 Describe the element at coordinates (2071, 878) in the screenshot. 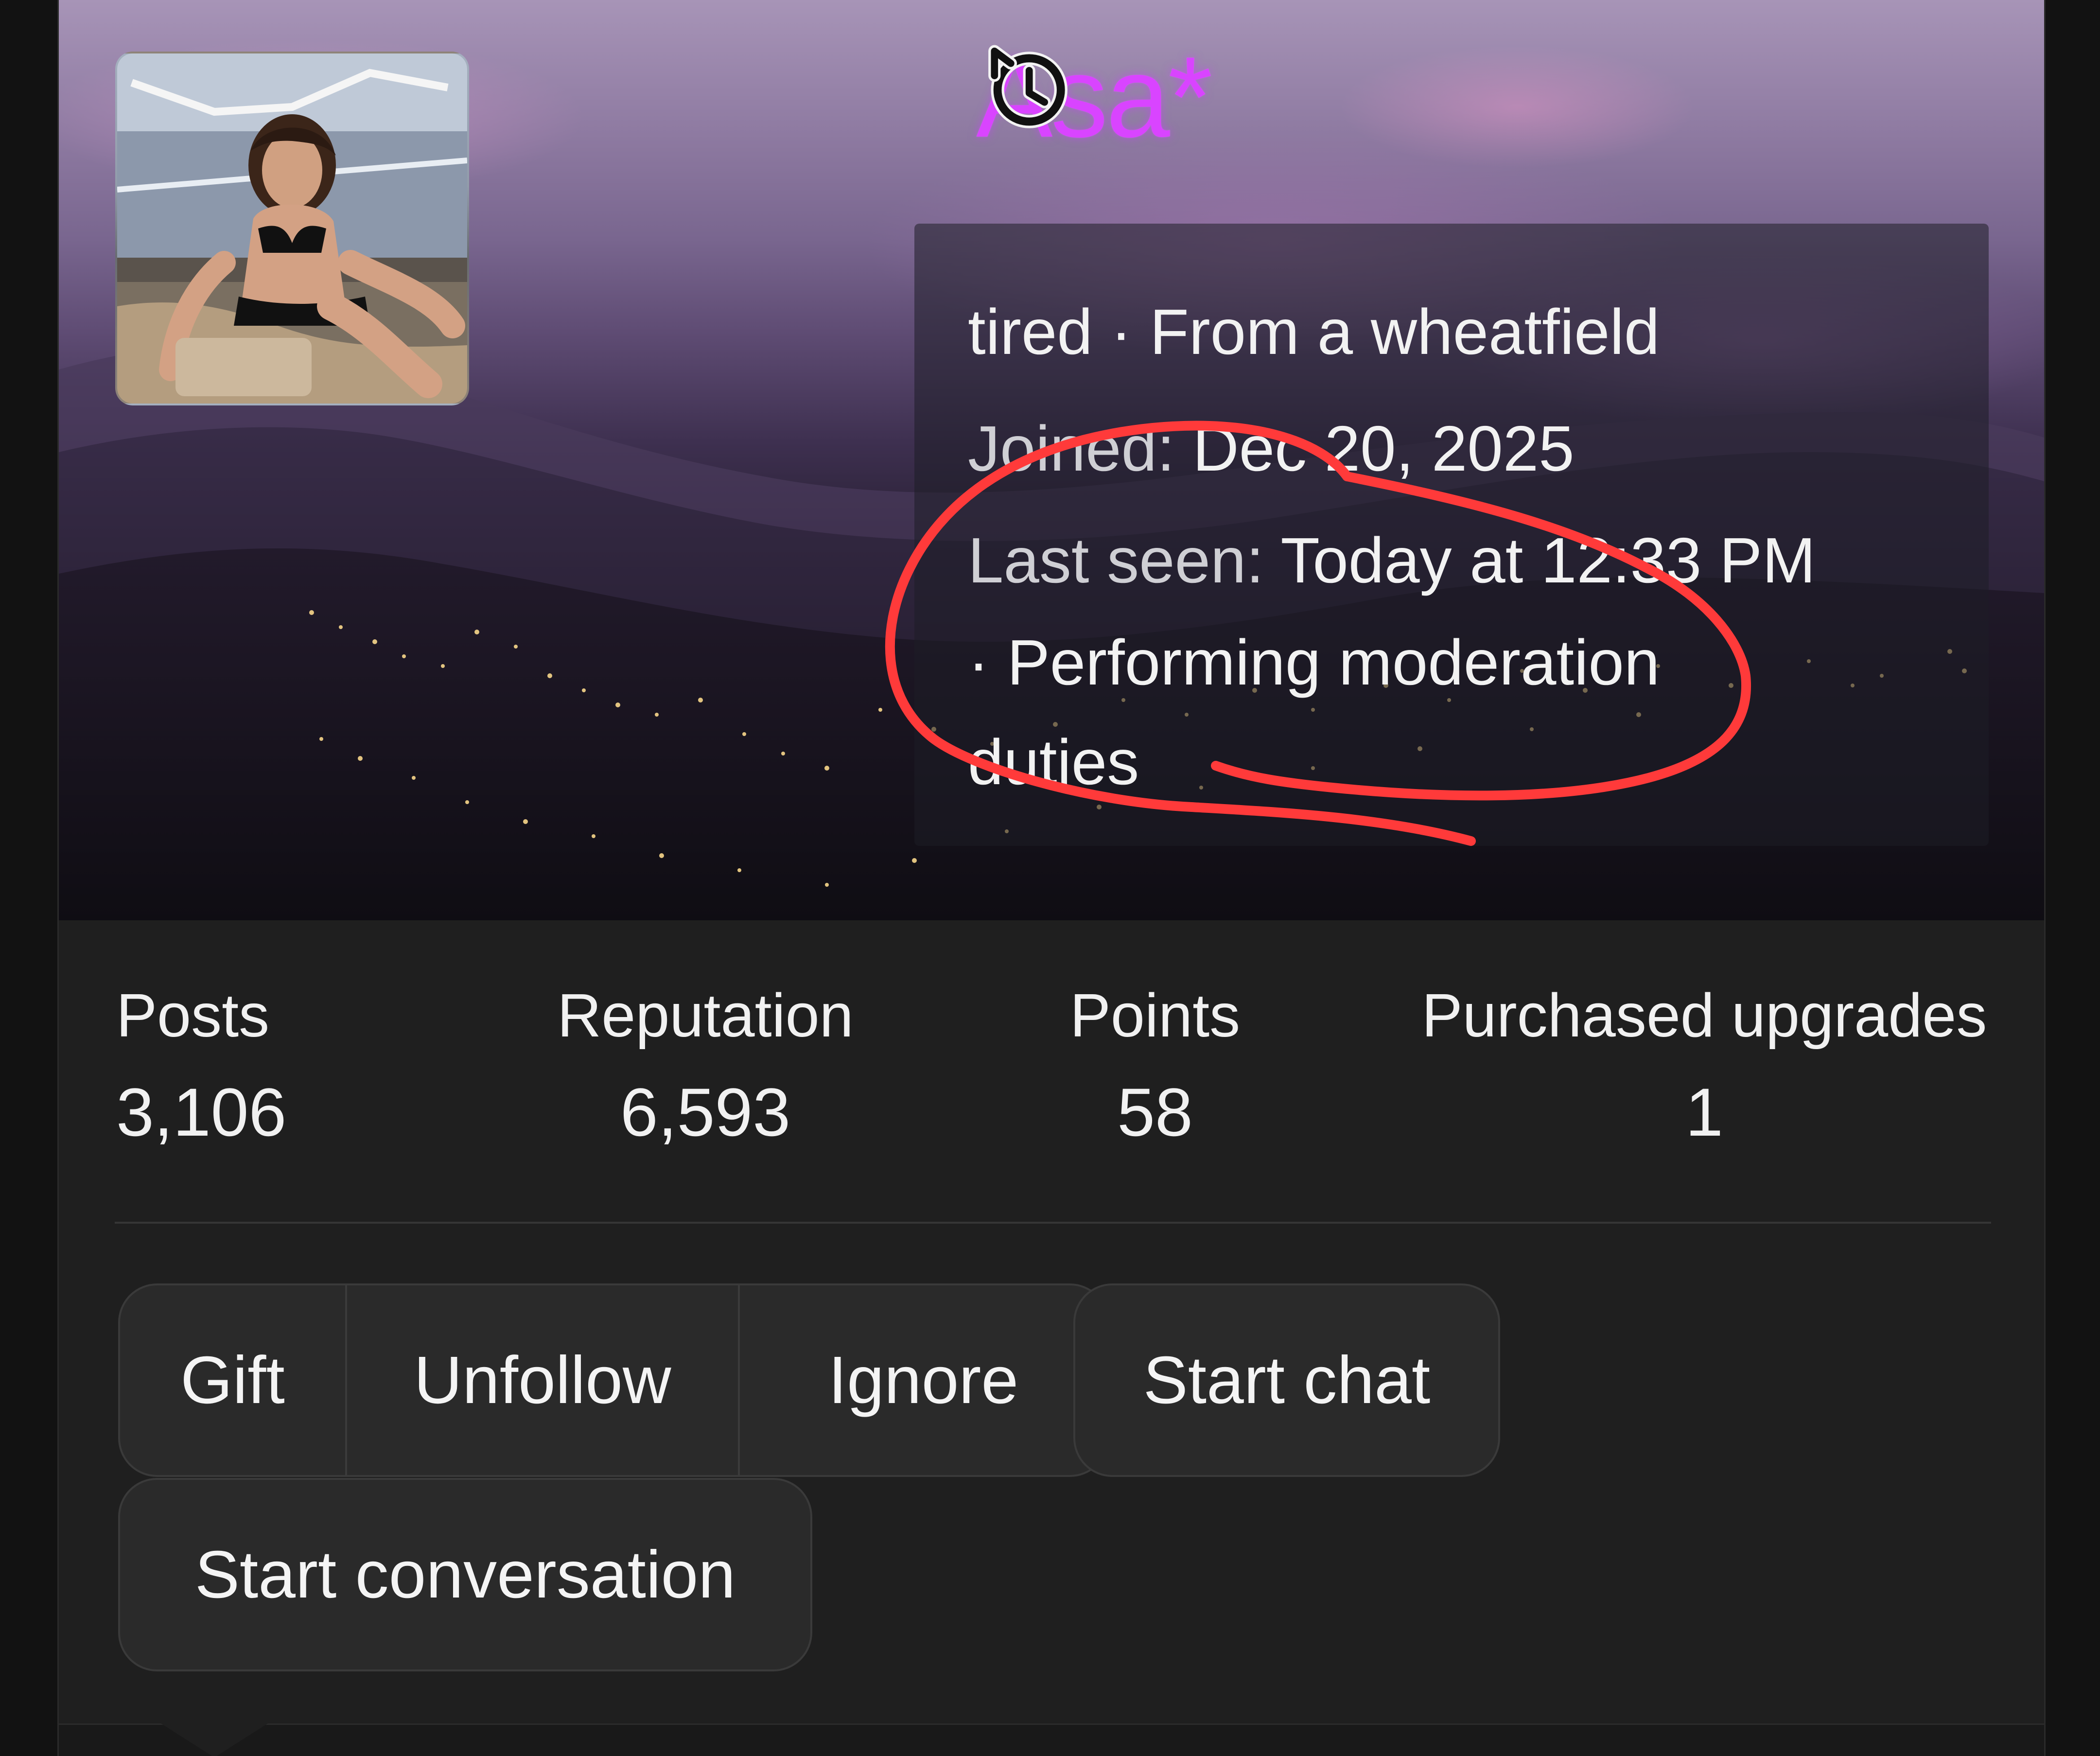

I see `right-page-edge` at that location.